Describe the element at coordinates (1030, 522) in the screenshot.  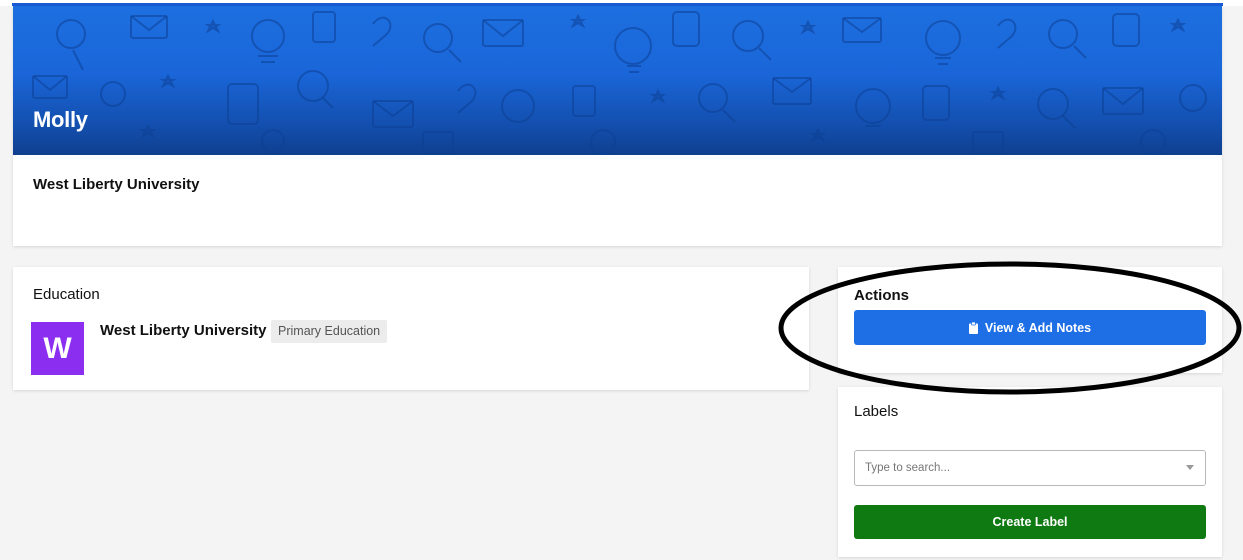
I see `create-label-button: Create Label` at that location.